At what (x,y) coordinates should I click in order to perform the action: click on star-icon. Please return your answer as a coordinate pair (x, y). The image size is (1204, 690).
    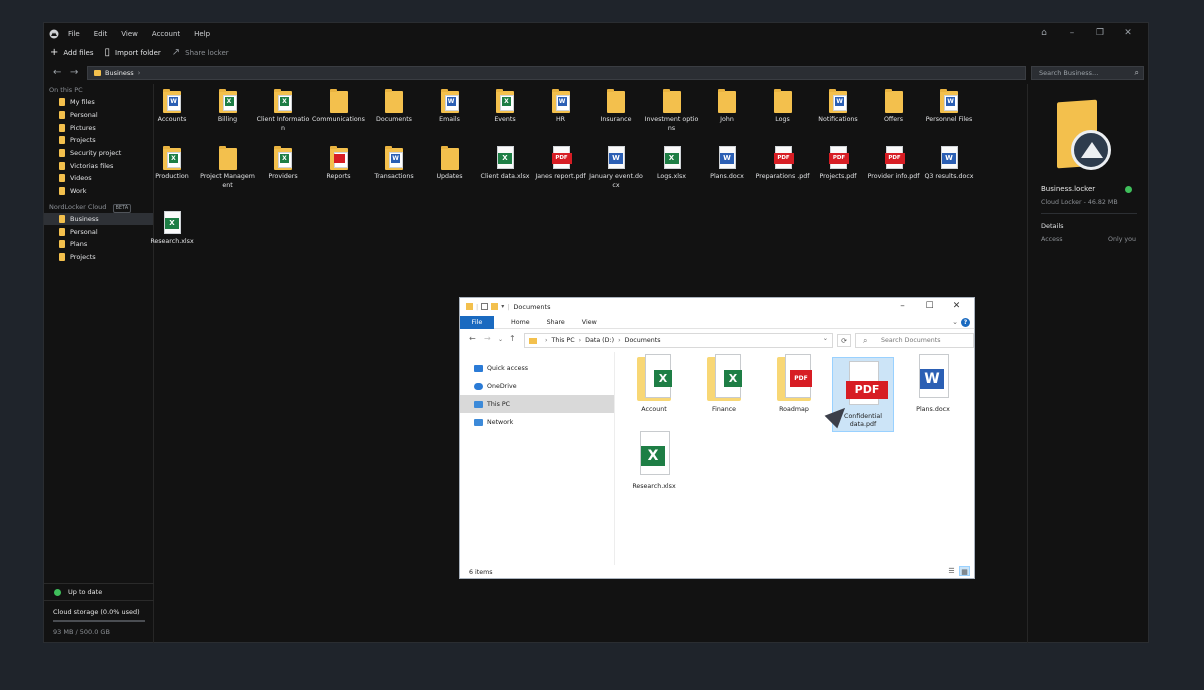
    Looking at the image, I should click on (478, 368).